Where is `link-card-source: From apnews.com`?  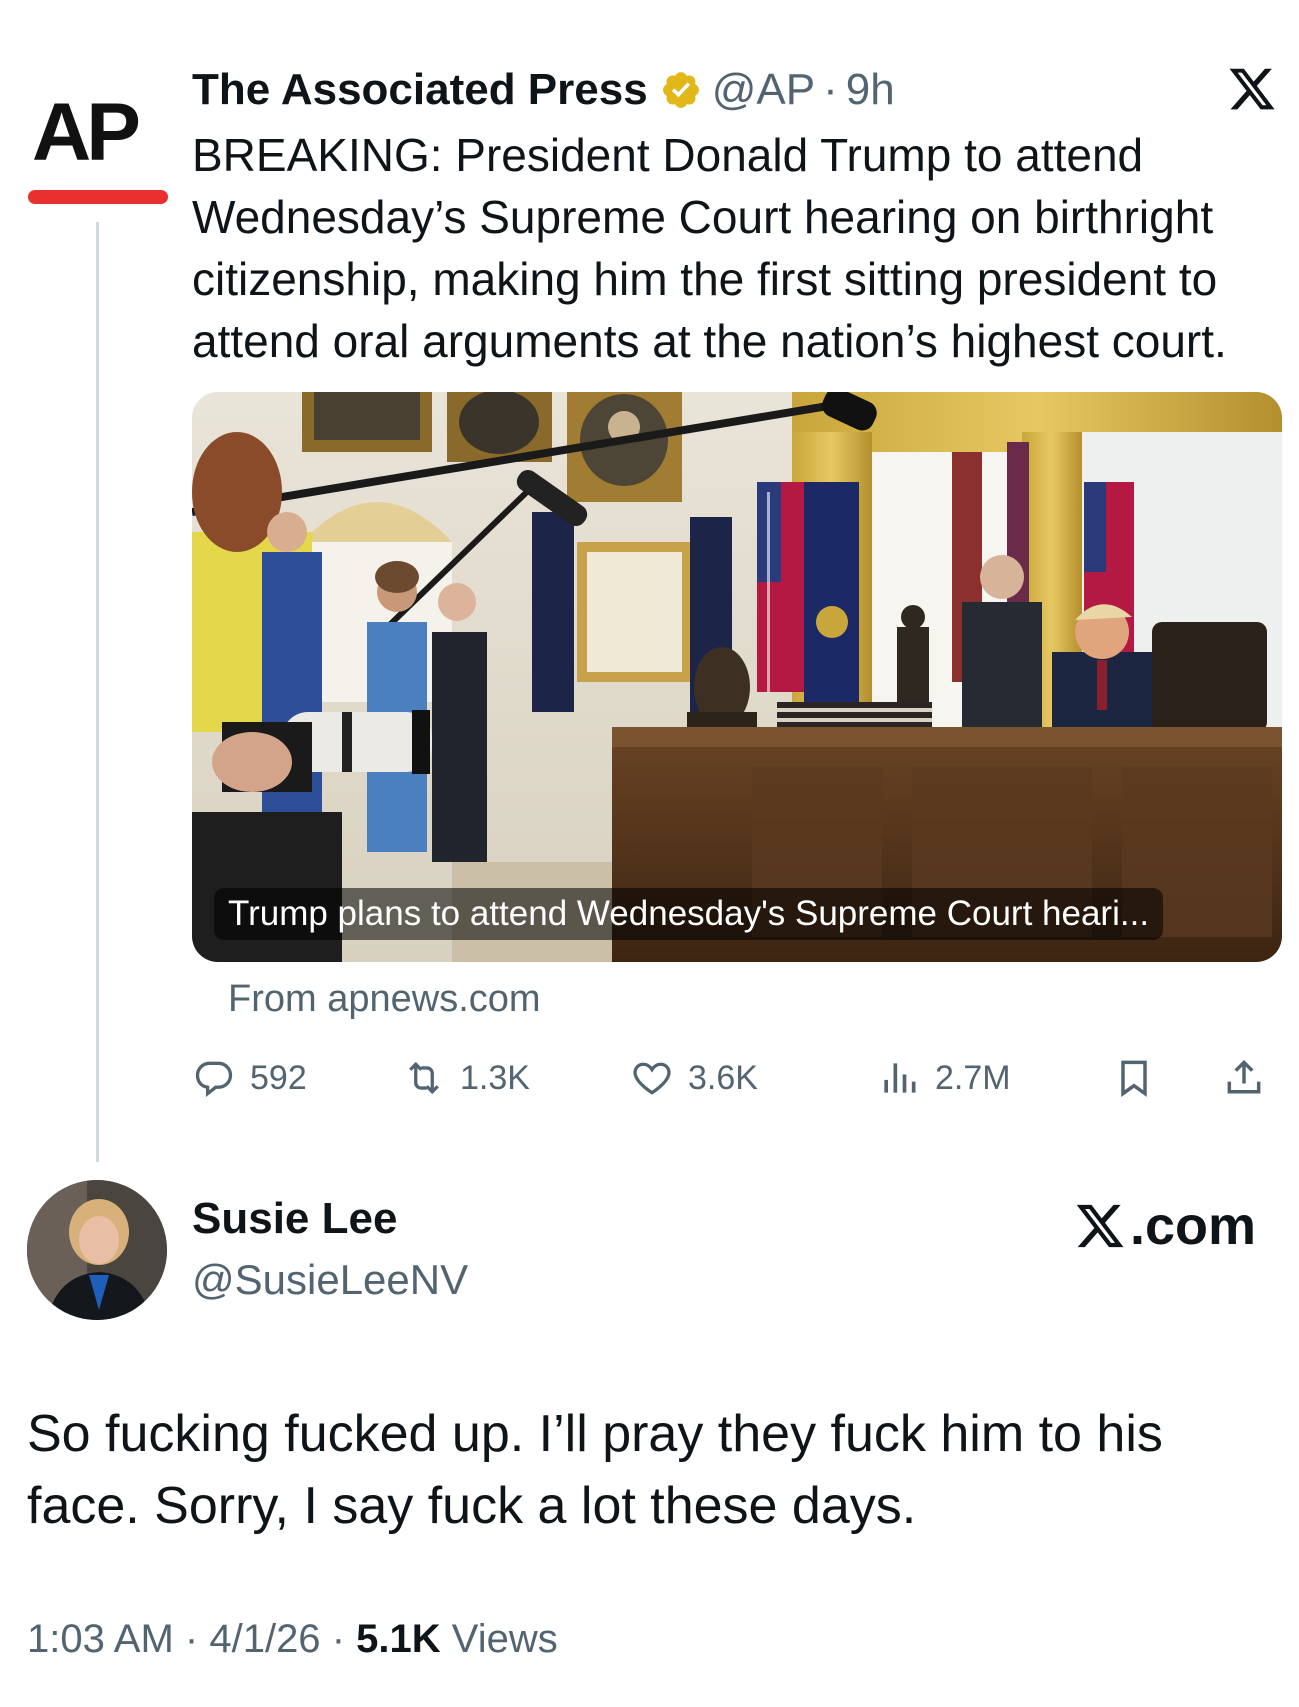
link-card-source: From apnews.com is located at coordinates (384, 999).